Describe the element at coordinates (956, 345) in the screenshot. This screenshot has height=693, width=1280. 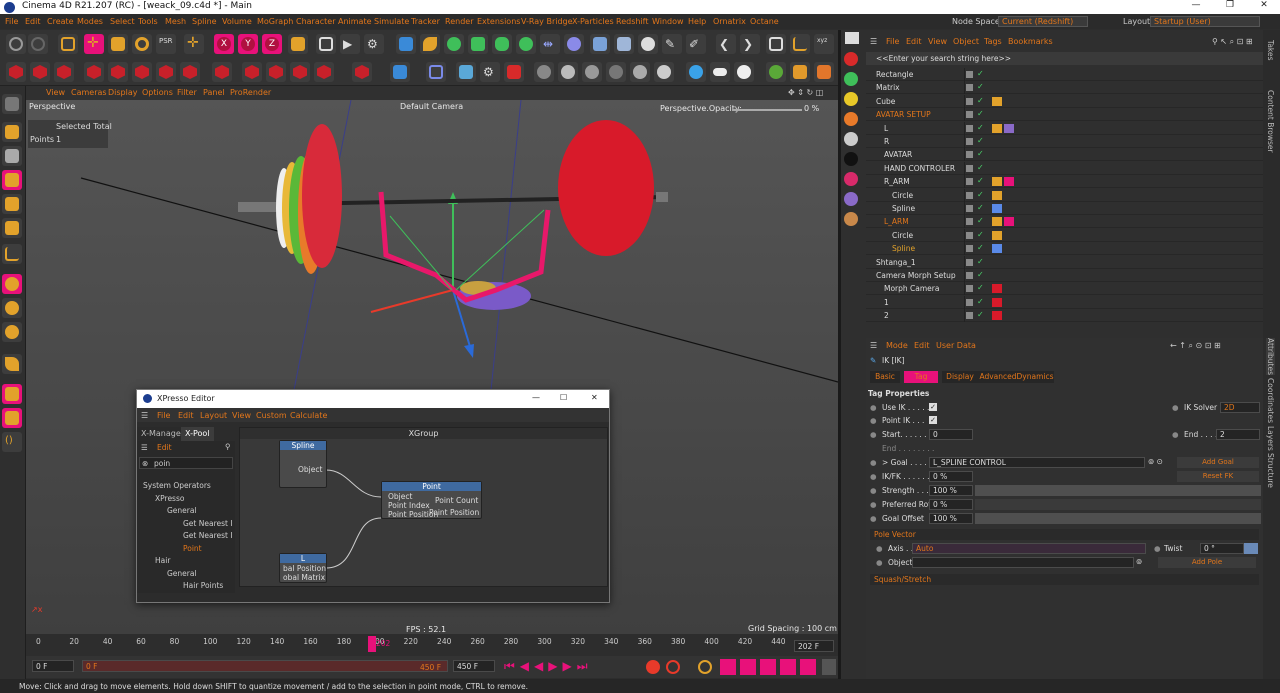
I see `attr-menu-user-data: User Data` at that location.